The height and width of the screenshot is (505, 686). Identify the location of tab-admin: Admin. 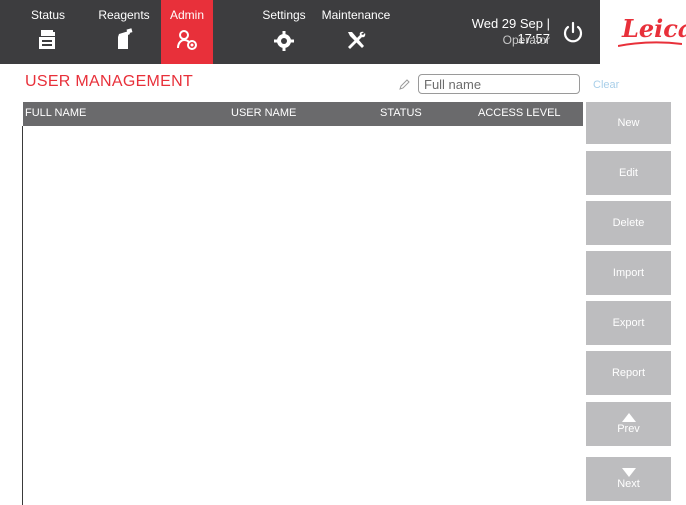
(187, 32).